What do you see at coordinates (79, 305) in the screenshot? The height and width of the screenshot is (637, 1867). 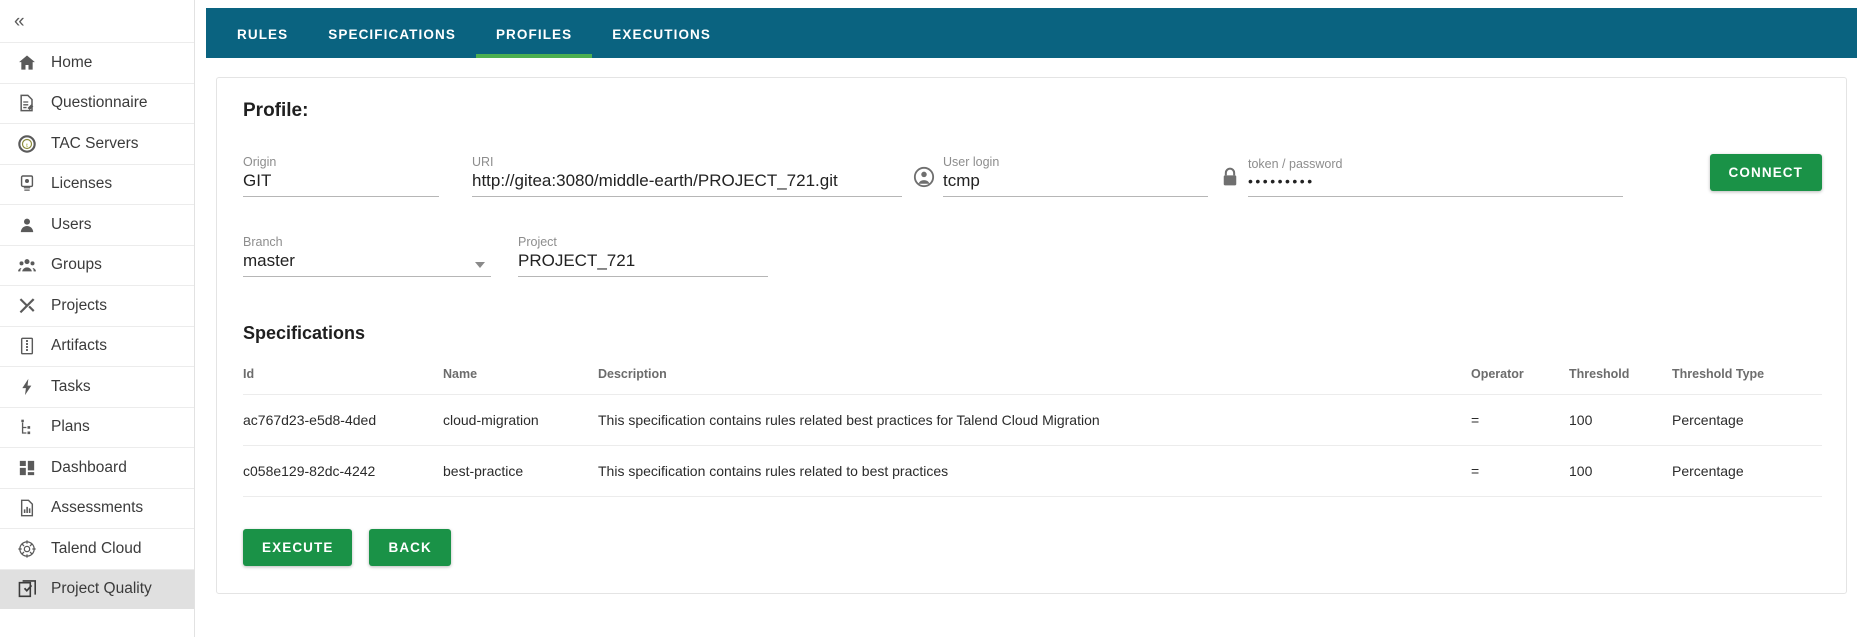 I see `sidebar-item-label: Projects` at bounding box center [79, 305].